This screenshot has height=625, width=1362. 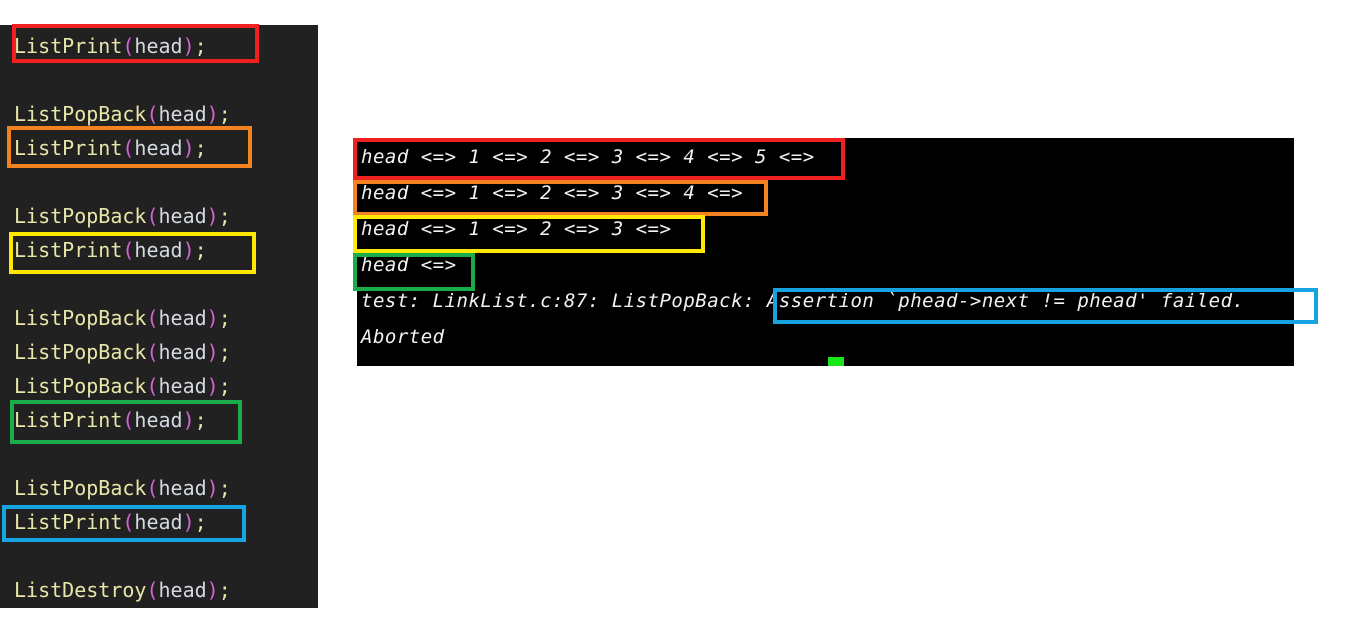 What do you see at coordinates (409, 265) in the screenshot?
I see `terminal-line: head <=>` at bounding box center [409, 265].